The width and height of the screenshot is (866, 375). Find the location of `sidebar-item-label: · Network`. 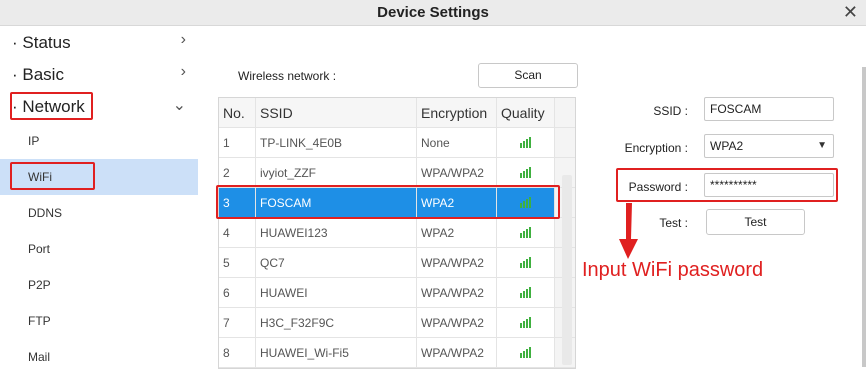

sidebar-item-label: · Network is located at coordinates (48, 106).